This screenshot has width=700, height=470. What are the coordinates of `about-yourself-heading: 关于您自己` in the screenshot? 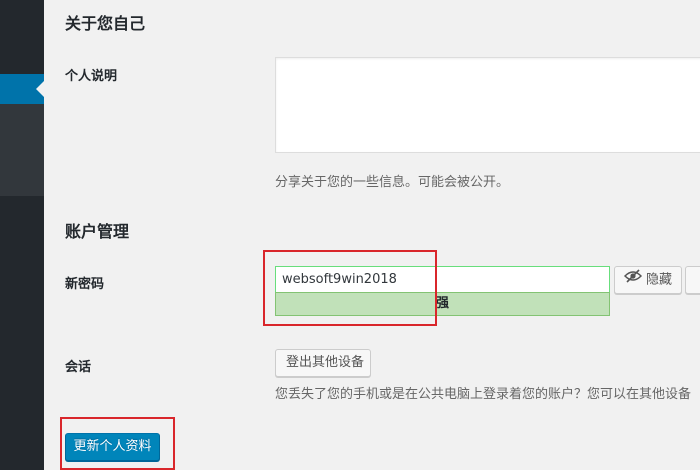 It's located at (105, 23).